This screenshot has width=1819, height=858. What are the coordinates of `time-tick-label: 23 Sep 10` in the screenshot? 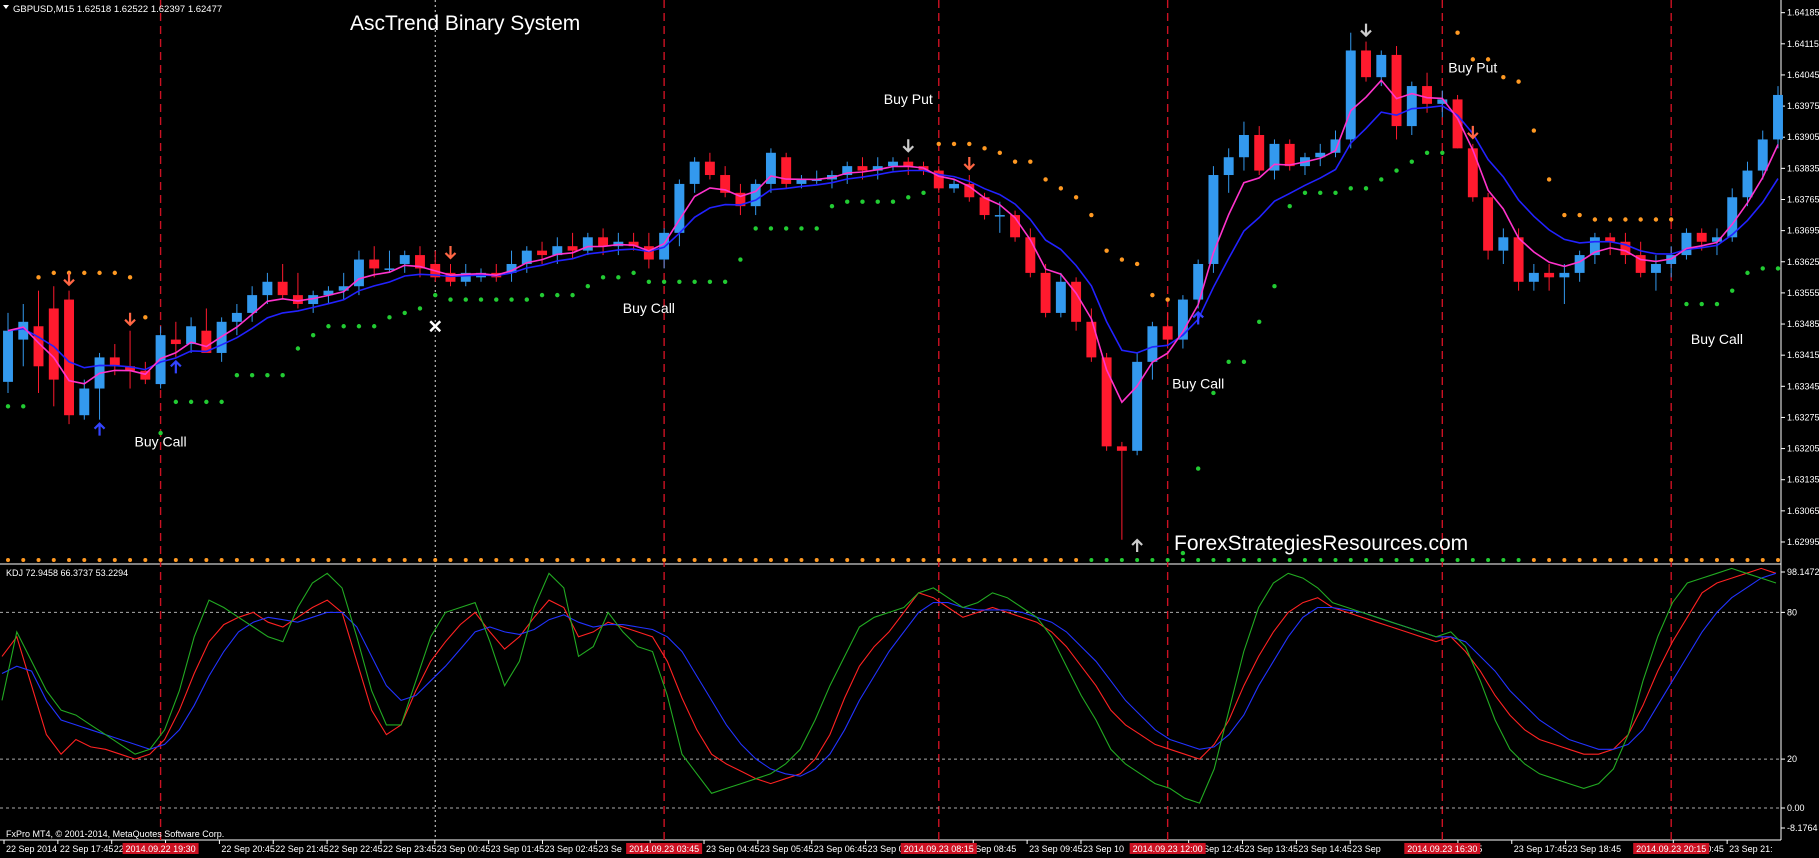 It's located at (1103, 849).